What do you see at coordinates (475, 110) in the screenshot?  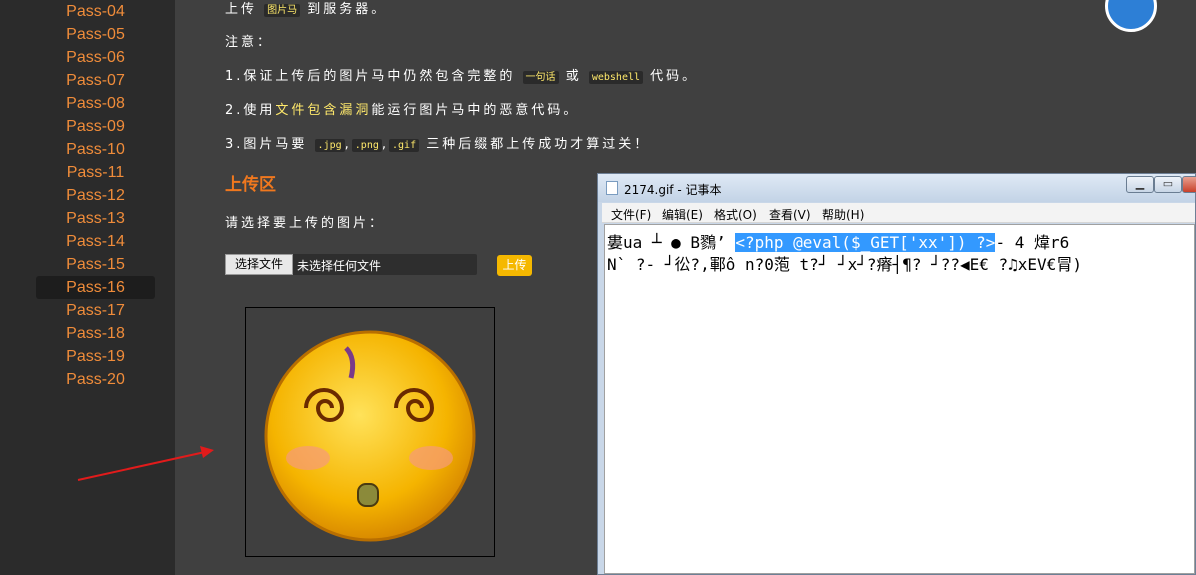 I see `rule-2-end: 能运行图片马中的恶意代码。` at bounding box center [475, 110].